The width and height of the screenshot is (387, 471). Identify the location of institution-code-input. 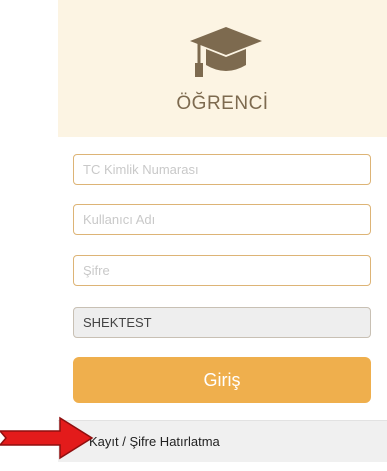
(222, 322).